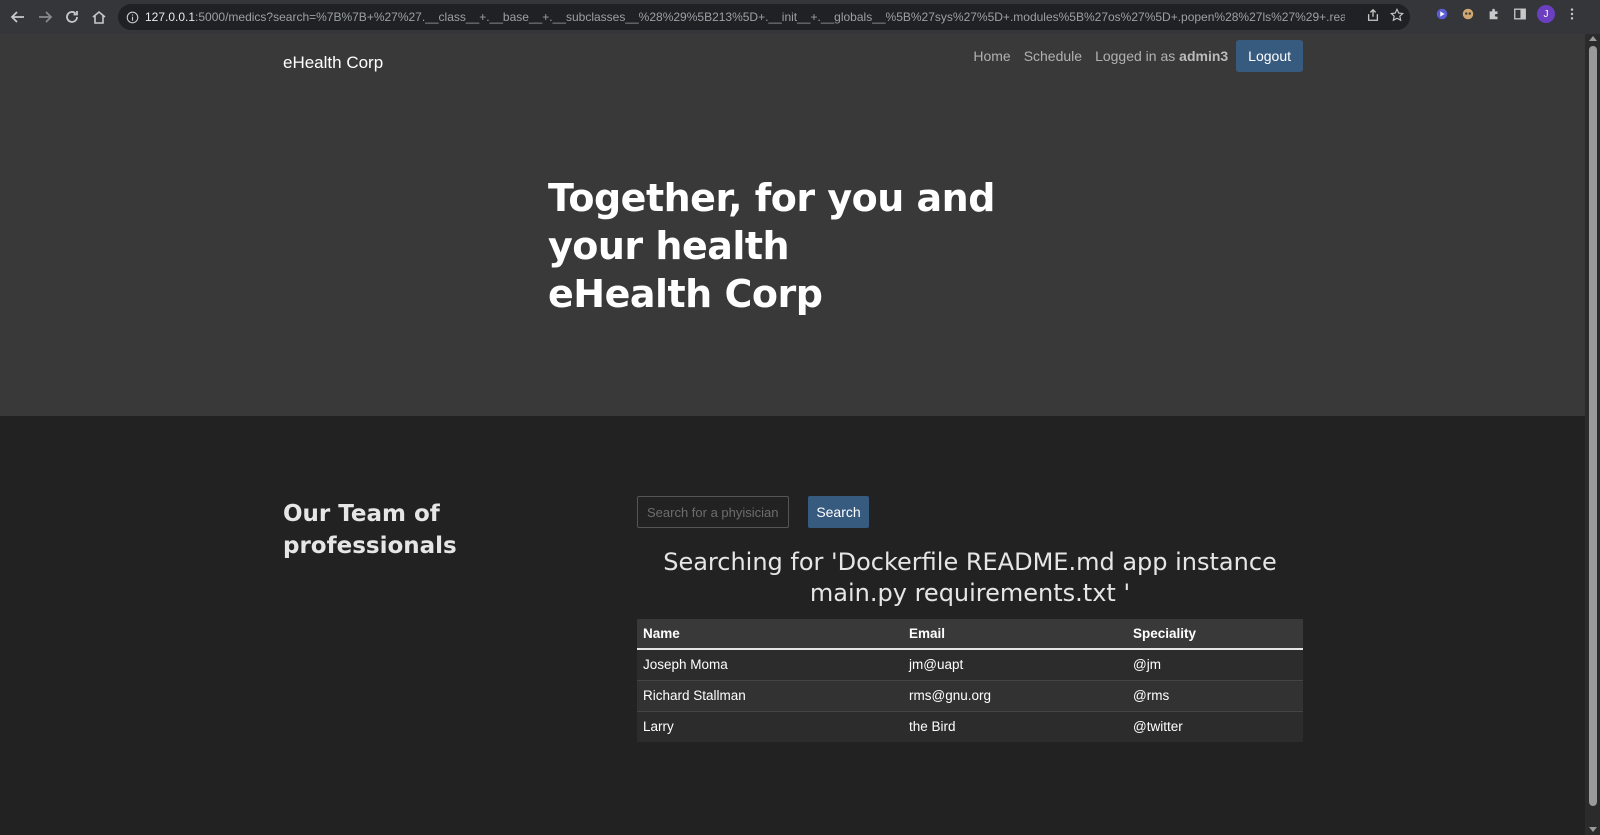  I want to click on cell-speciality: @twitter, so click(1215, 726).